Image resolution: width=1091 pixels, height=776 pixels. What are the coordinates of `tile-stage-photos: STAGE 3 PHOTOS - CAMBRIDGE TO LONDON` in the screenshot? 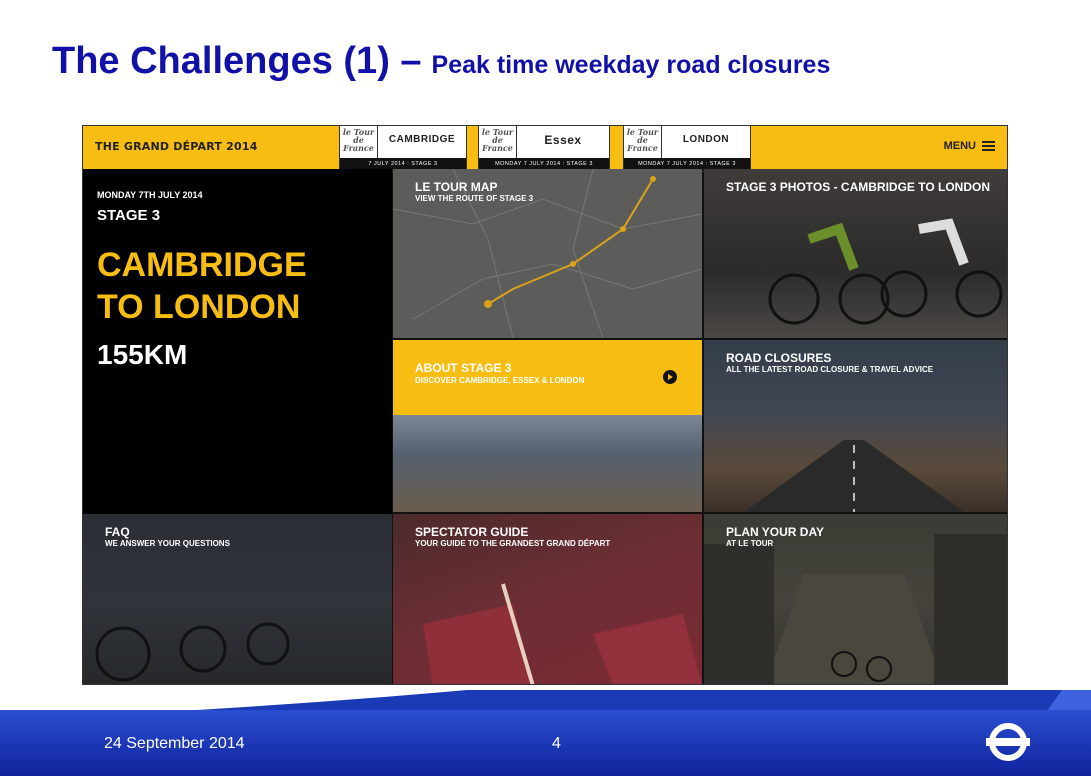 It's located at (855, 253).